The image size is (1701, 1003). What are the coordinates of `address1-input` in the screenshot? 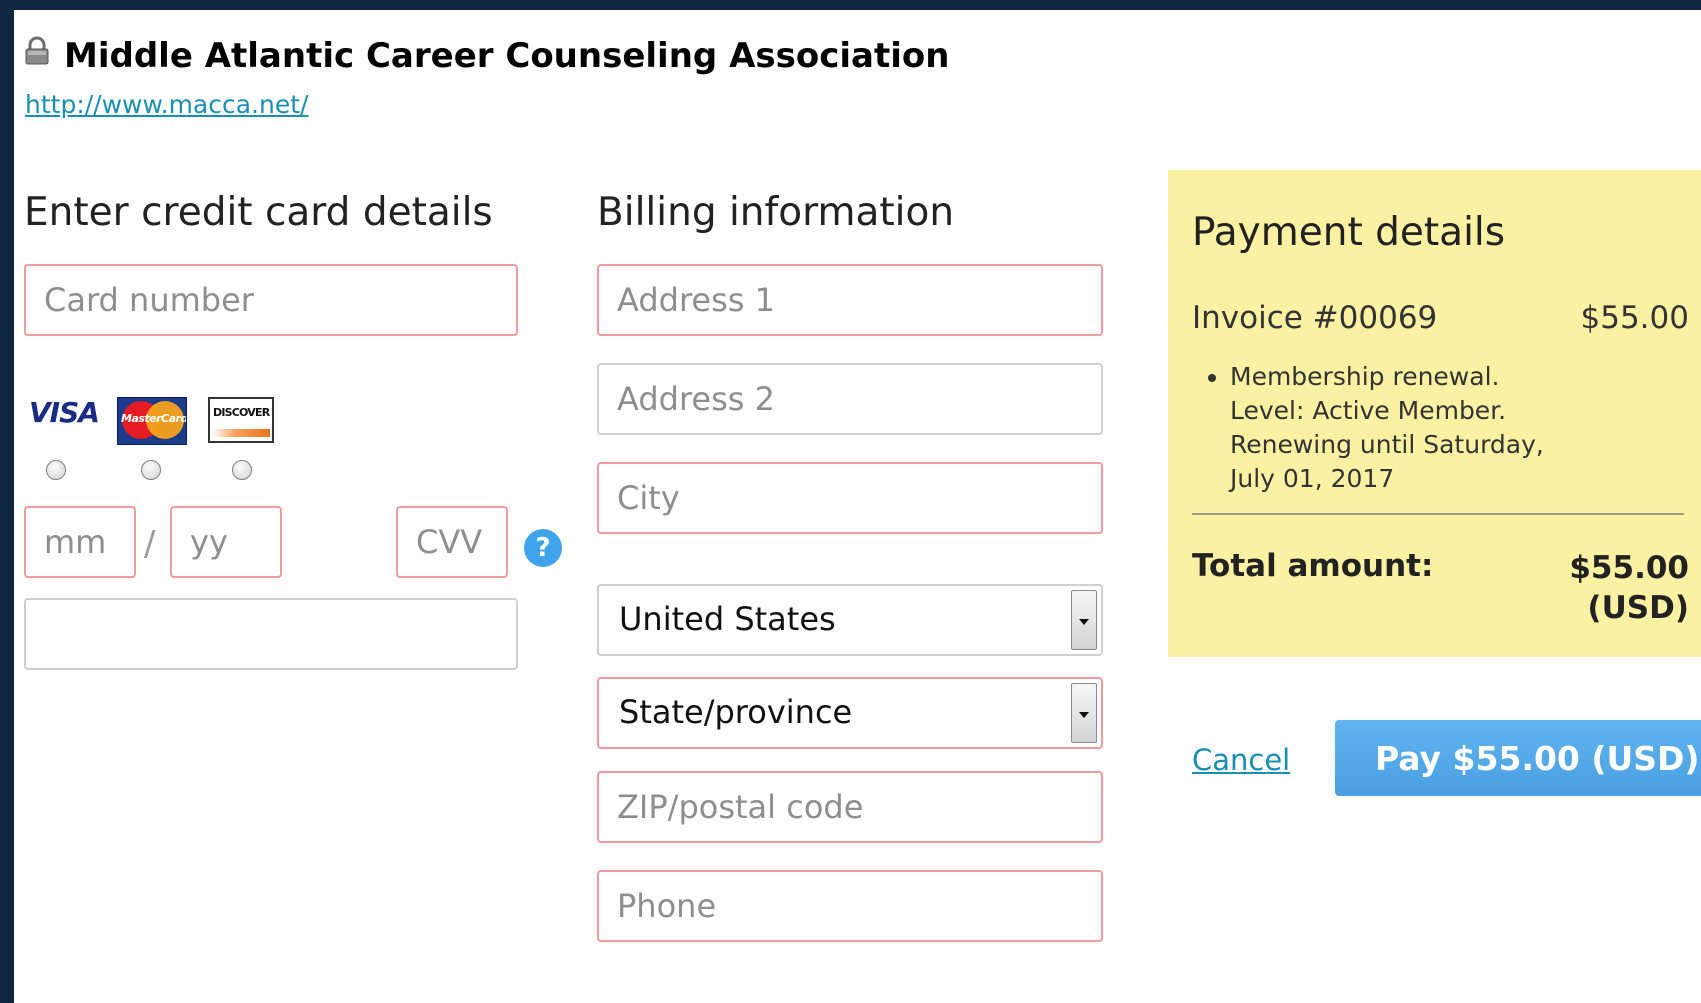 It's located at (850, 300).